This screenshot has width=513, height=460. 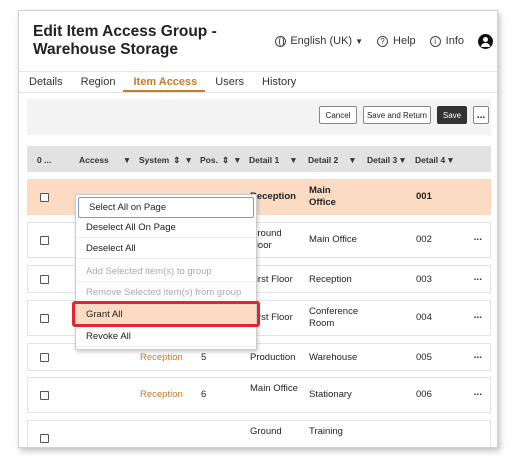 I want to click on cell-detail-1: Ground Floor, so click(x=266, y=239).